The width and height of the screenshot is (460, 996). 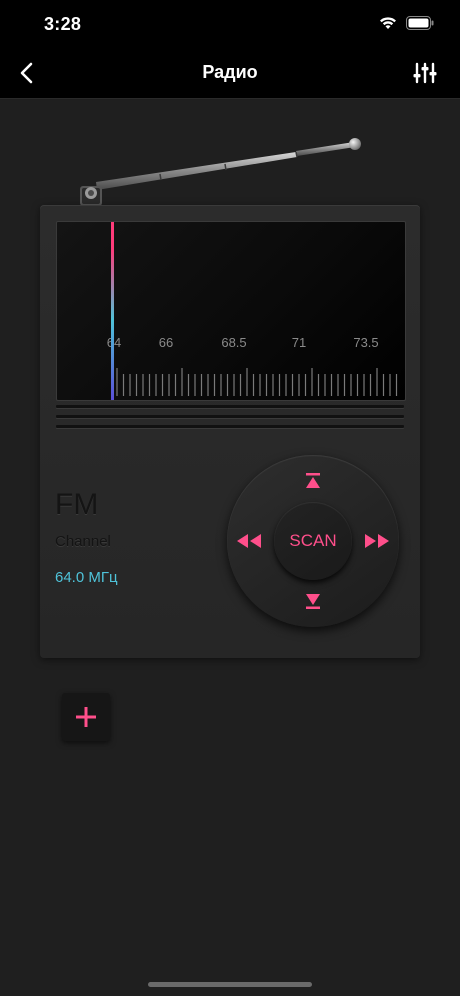 I want to click on frequency-readout: 64.0 МГц, so click(x=86, y=577).